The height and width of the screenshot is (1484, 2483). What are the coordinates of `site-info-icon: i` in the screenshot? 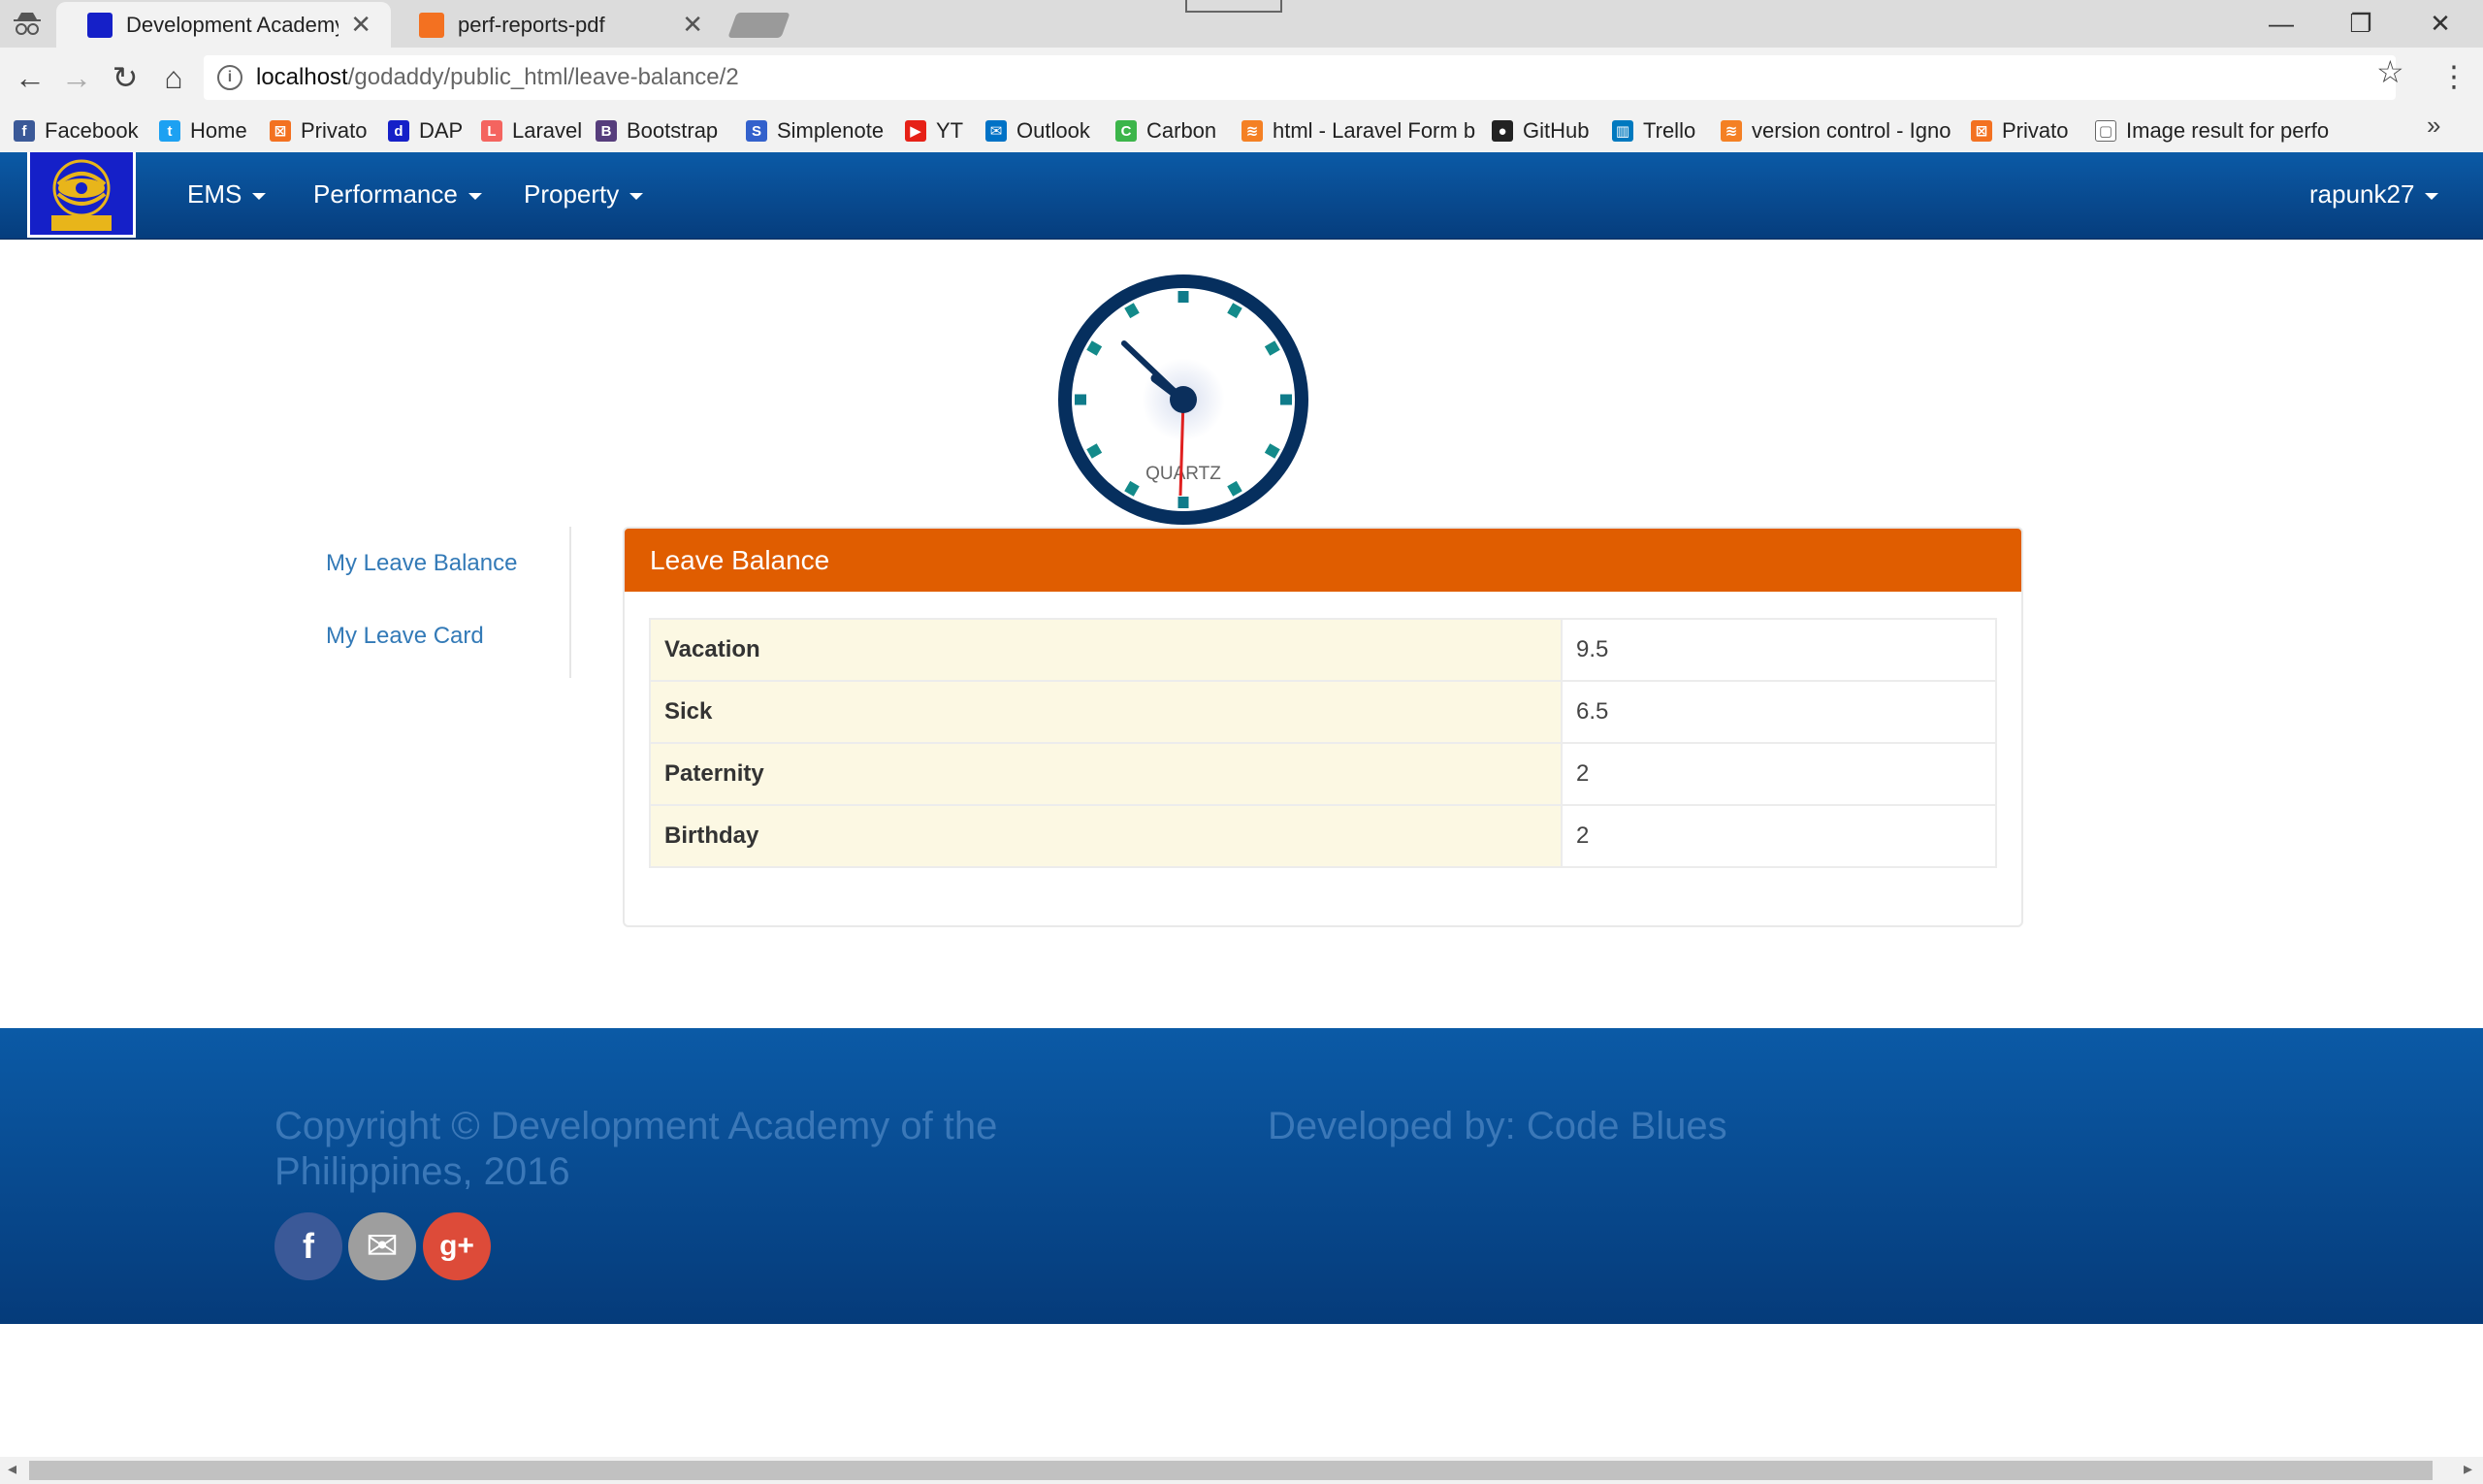 It's located at (230, 77).